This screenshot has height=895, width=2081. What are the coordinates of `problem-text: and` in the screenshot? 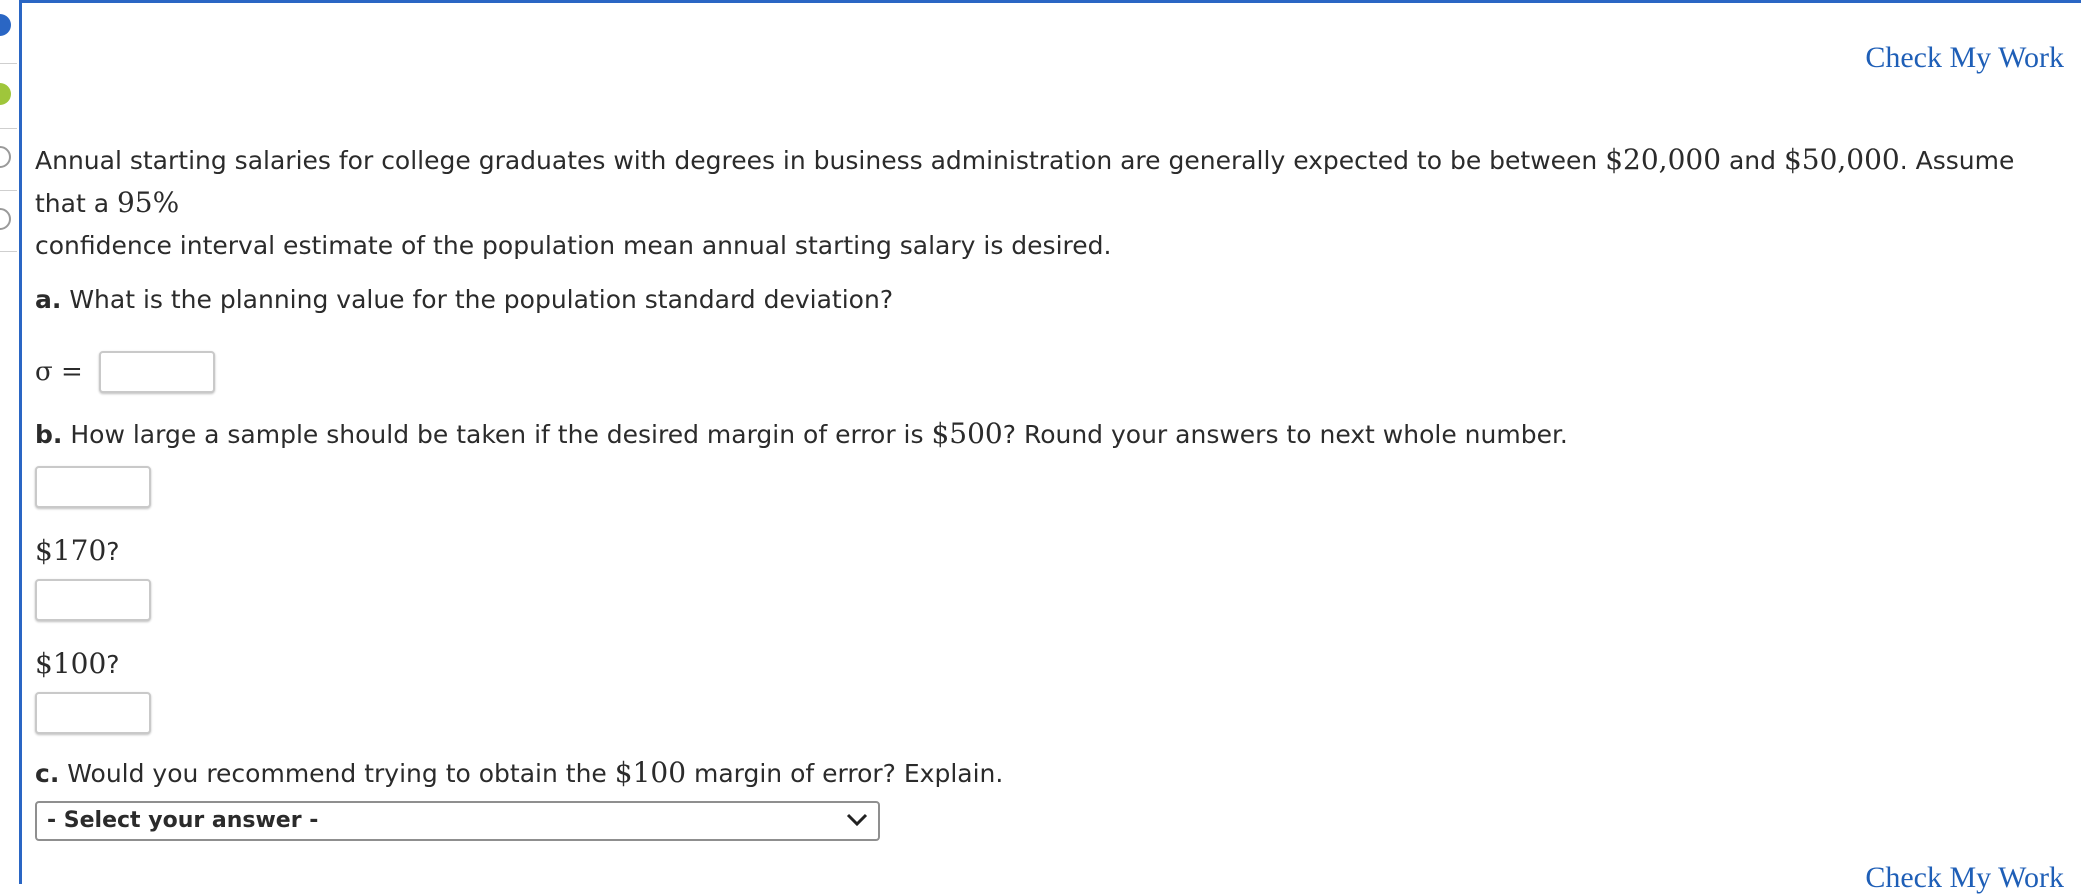 It's located at (1752, 160).